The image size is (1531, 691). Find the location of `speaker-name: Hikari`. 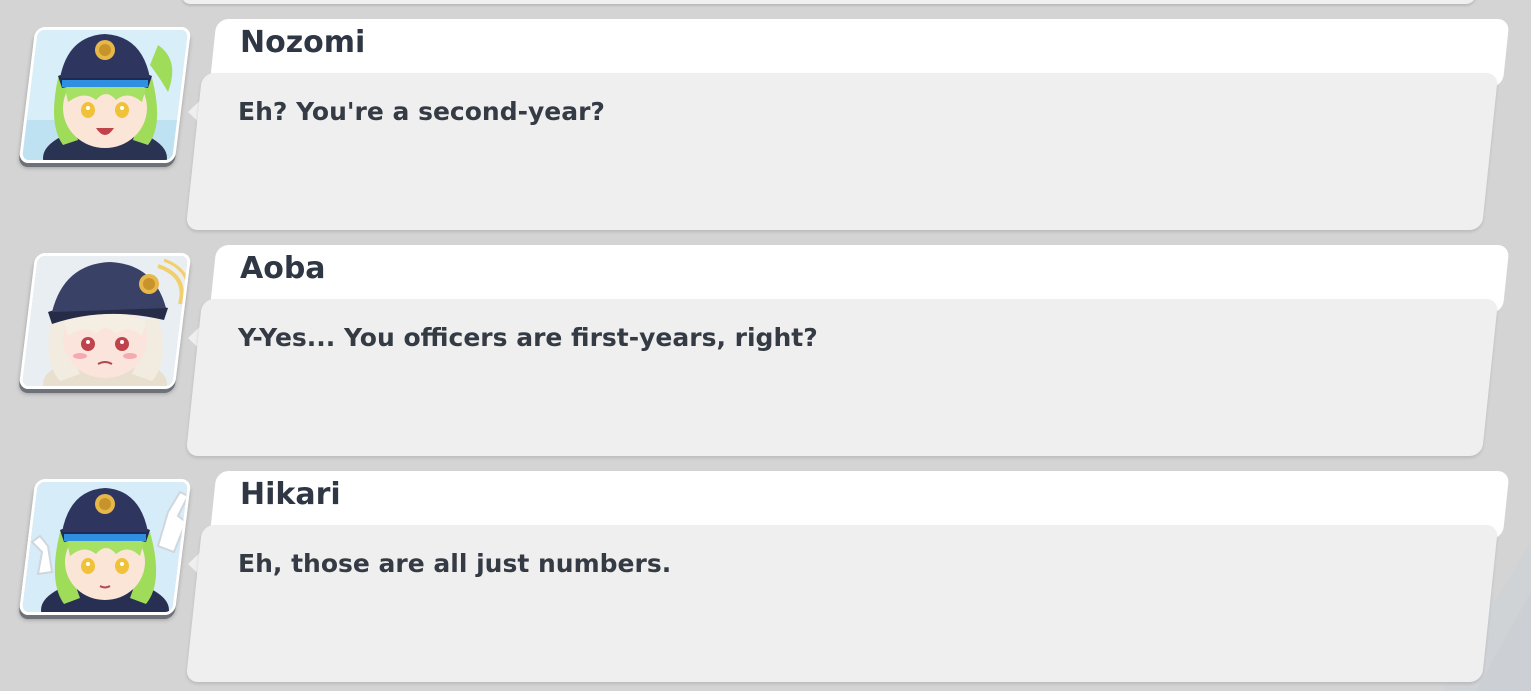

speaker-name: Hikari is located at coordinates (290, 494).